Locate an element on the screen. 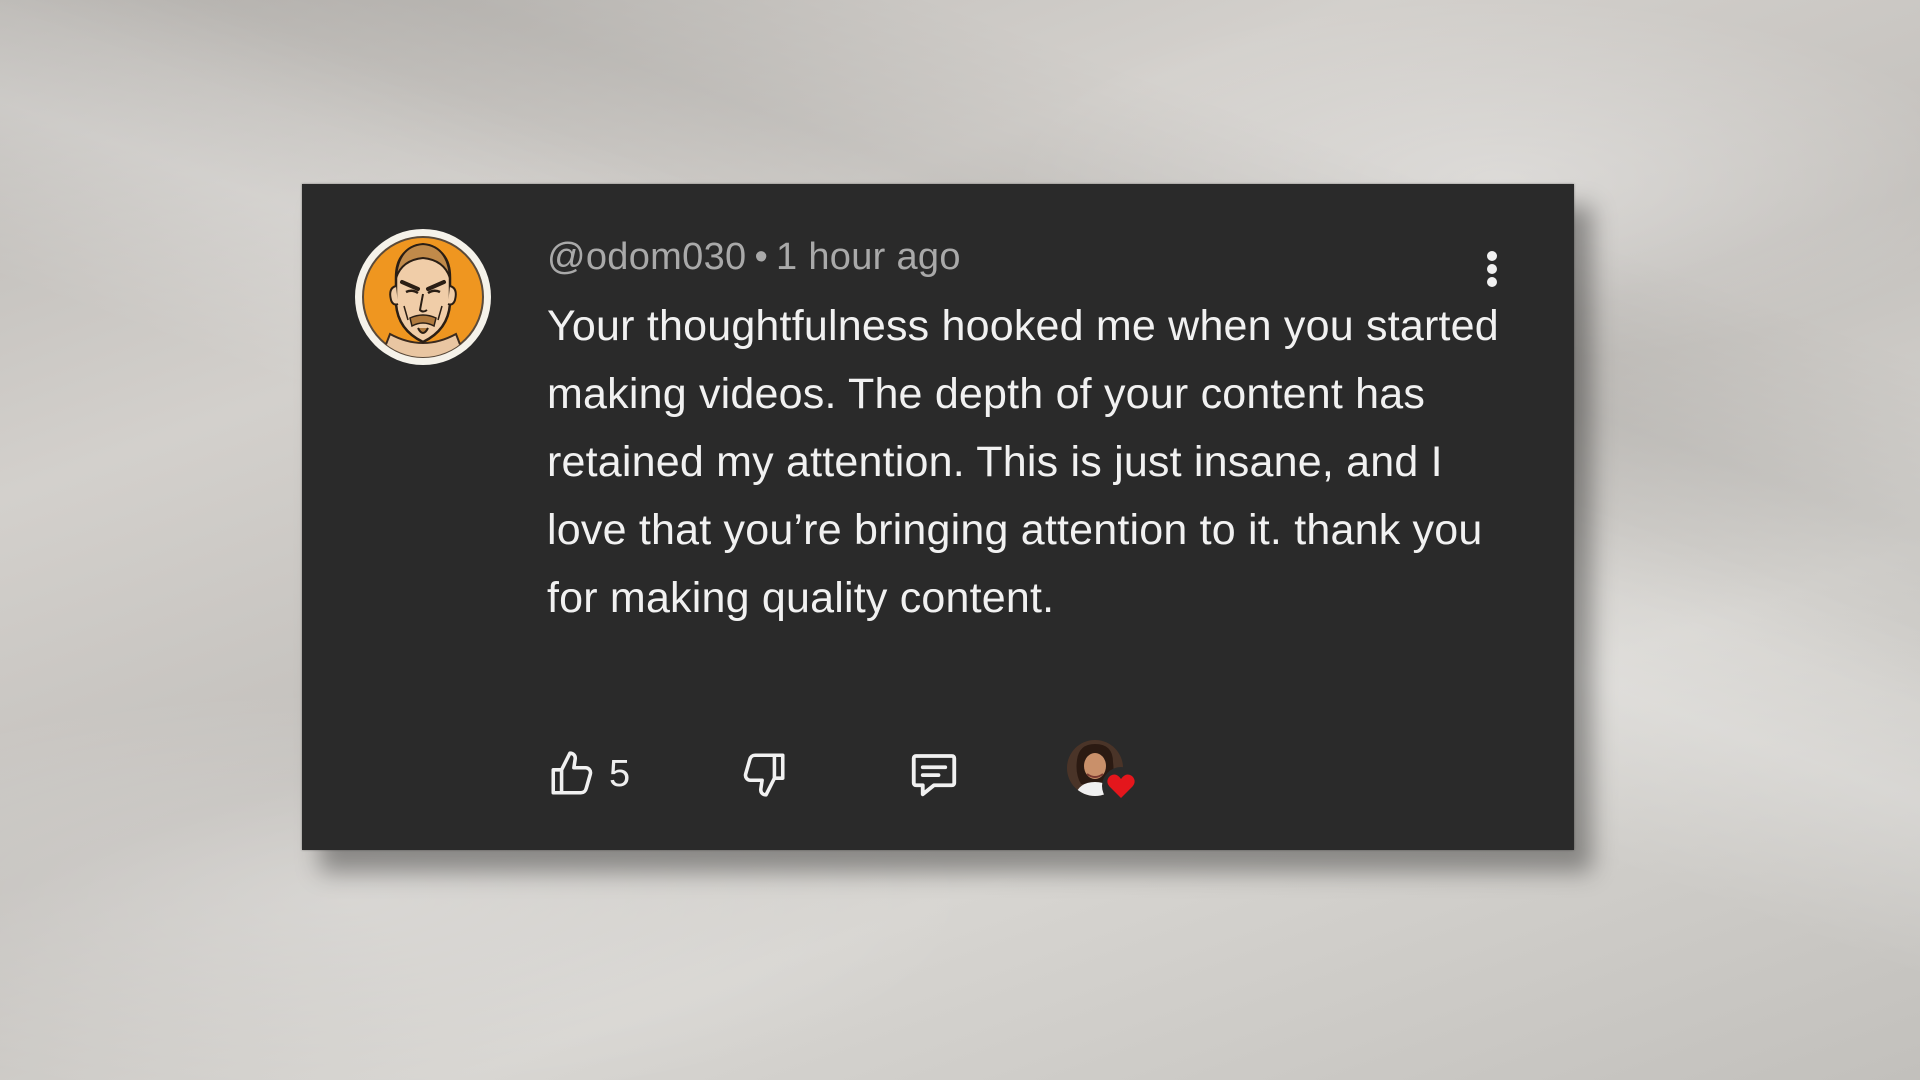  reply-button is located at coordinates (934, 774).